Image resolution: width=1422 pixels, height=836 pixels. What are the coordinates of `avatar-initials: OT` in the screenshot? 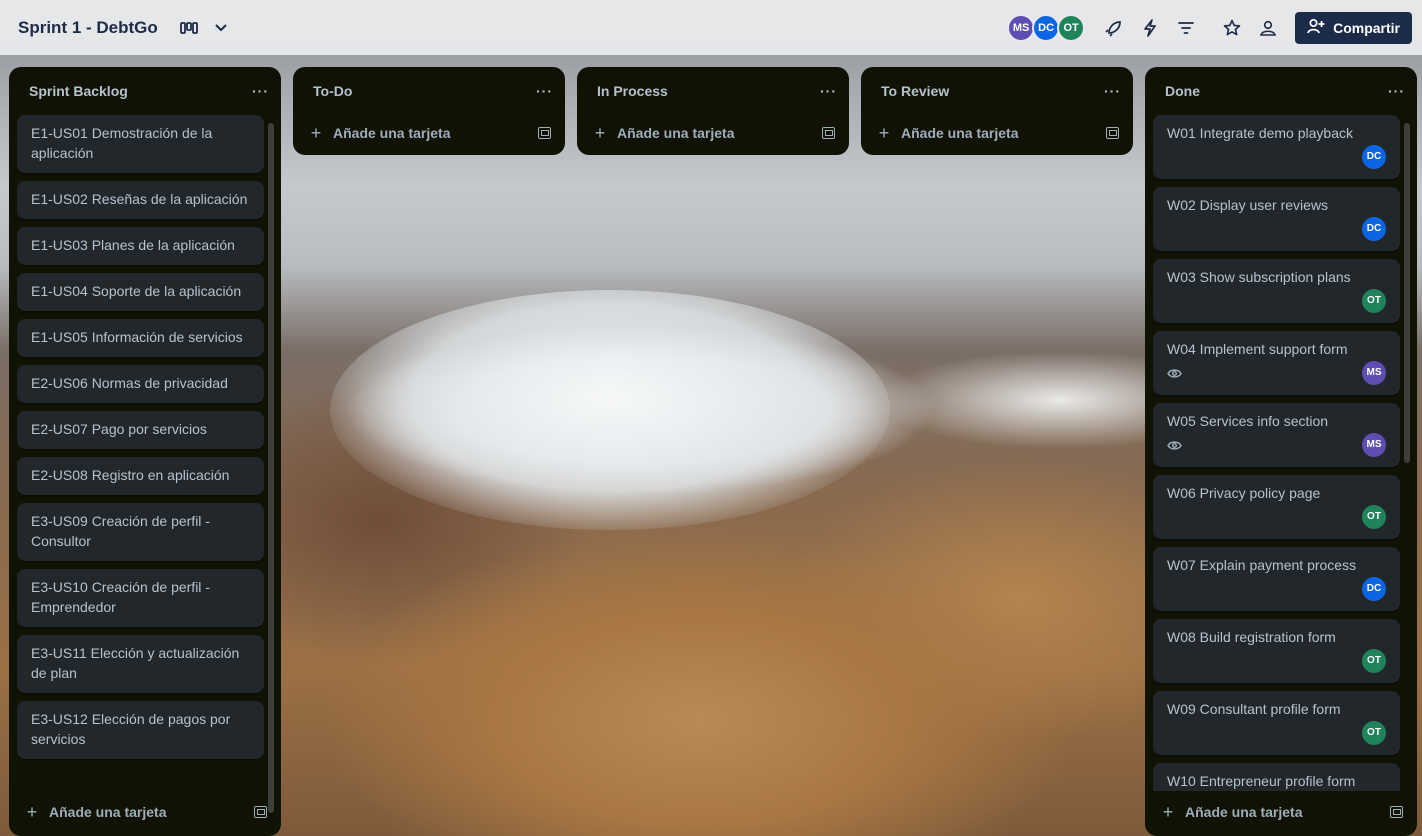 It's located at (1071, 27).